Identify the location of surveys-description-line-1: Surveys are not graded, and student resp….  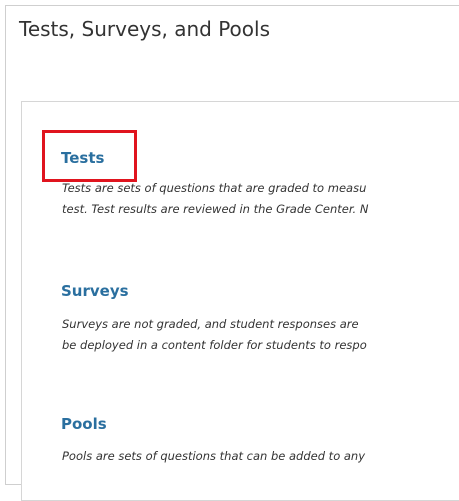
(210, 324).